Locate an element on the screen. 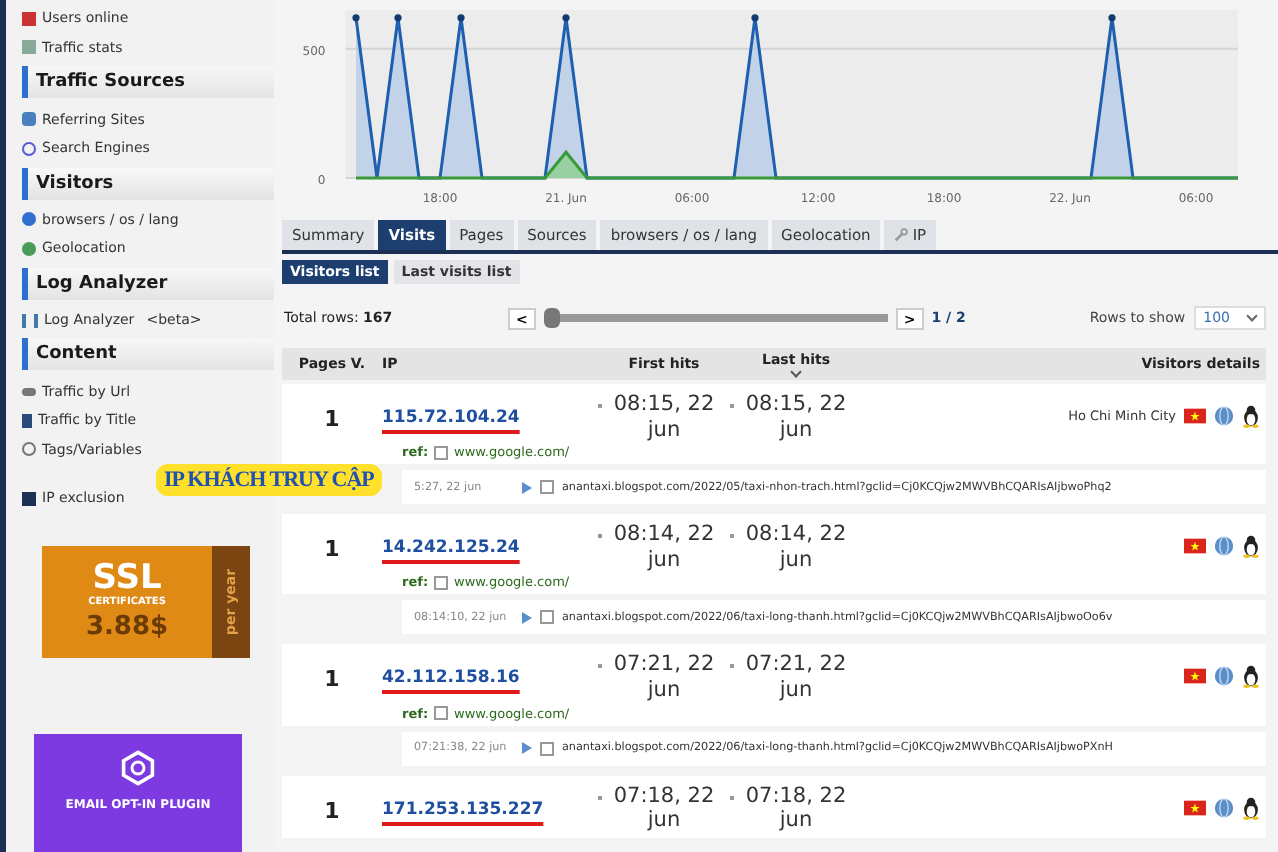 The width and height of the screenshot is (1278, 852). last-hit-time: 07:18, 22 jun is located at coordinates (796, 808).